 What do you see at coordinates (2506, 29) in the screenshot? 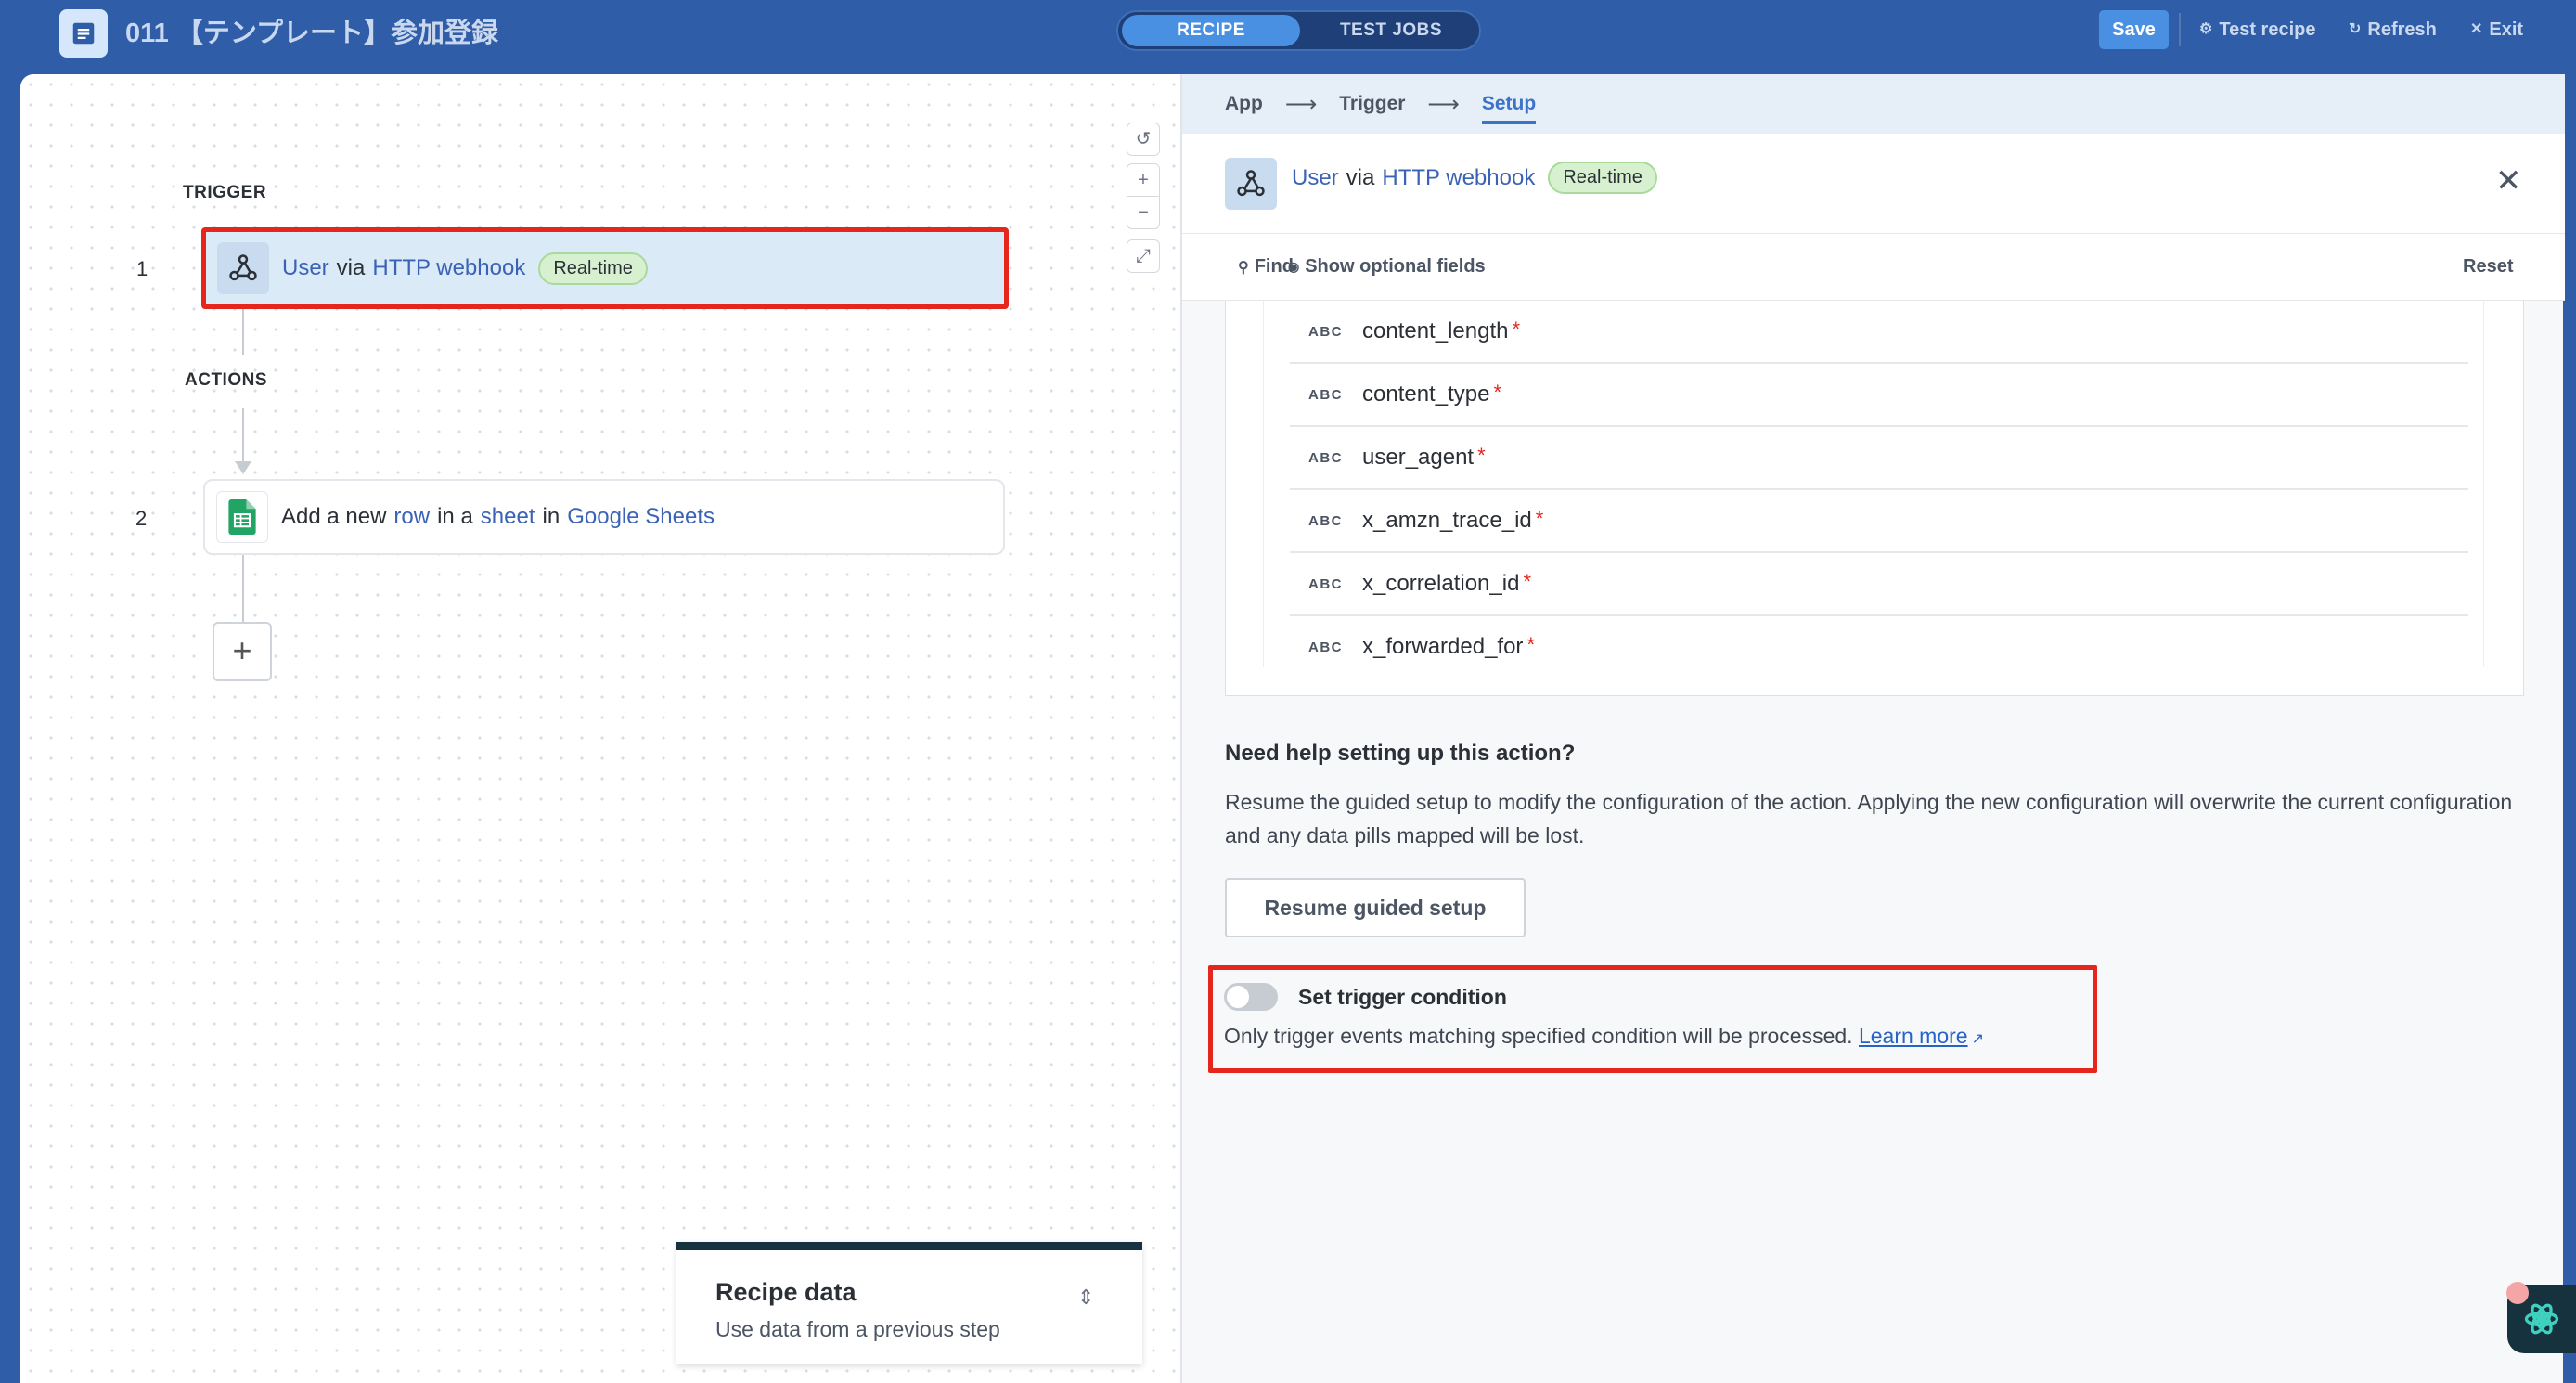
I see `exit-label: Exit` at bounding box center [2506, 29].